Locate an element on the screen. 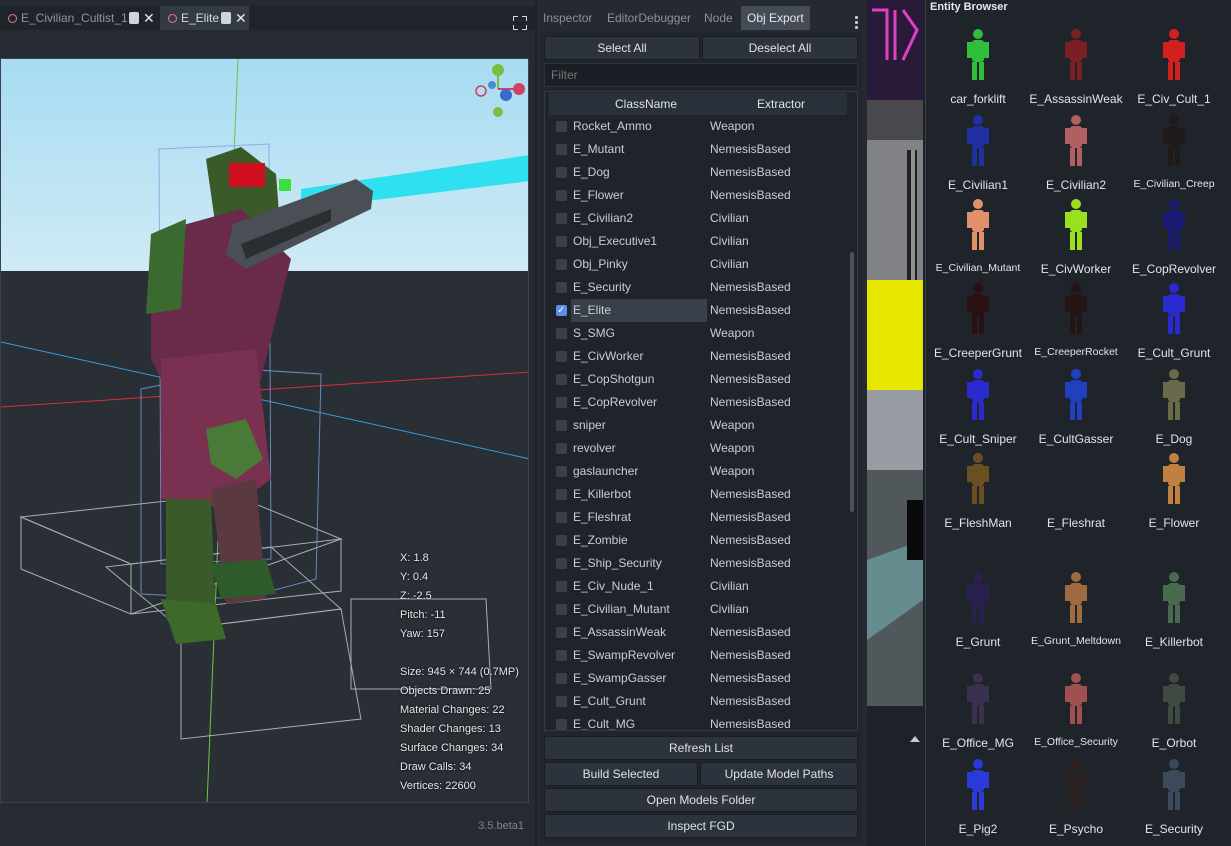 This screenshot has height=846, width=1231. entity-label: E_Pig2 is located at coordinates (978, 829).